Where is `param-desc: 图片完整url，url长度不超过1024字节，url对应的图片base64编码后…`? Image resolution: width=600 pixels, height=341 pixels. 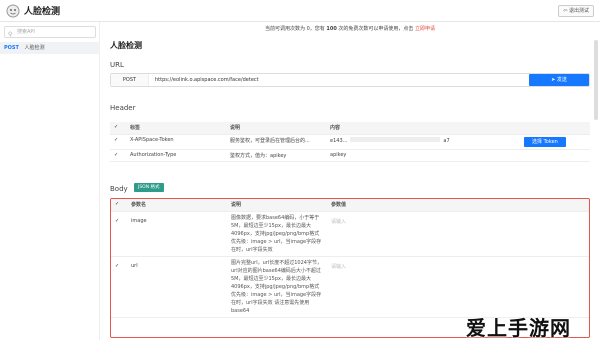
param-desc: 图片完整url，url长度不超过1024字节，url对应的图片base64编码后… is located at coordinates (277, 286).